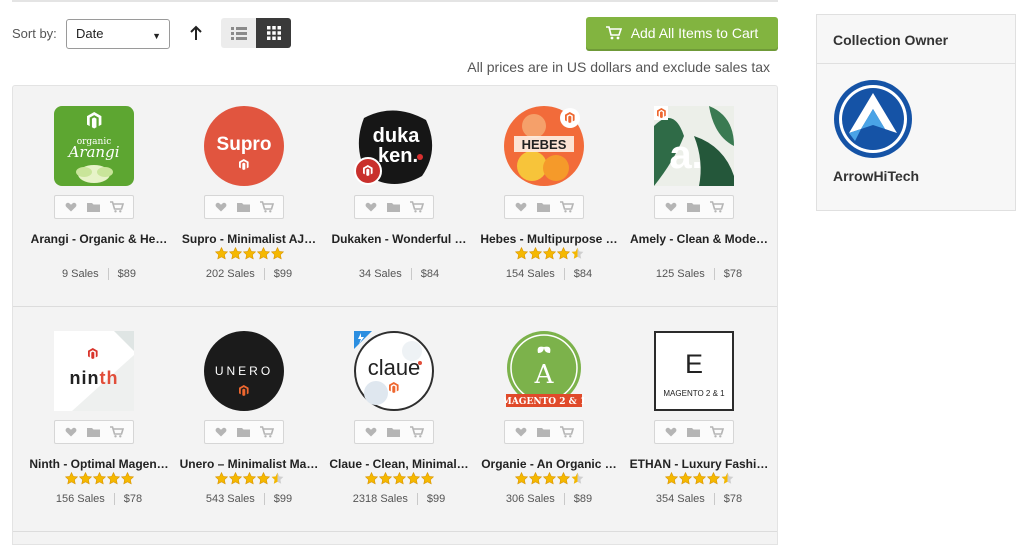 The height and width of the screenshot is (545, 1027). I want to click on logo-text: MAGENTO 2 & 1, so click(694, 393).